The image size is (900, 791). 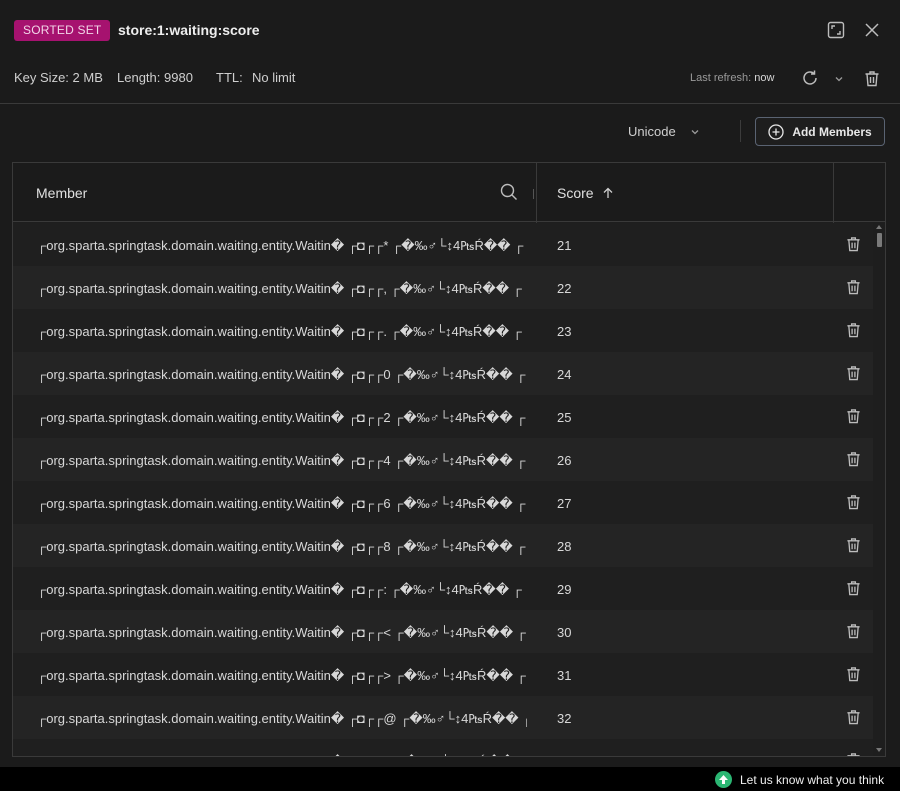 I want to click on search-member-button, so click(x=510, y=193).